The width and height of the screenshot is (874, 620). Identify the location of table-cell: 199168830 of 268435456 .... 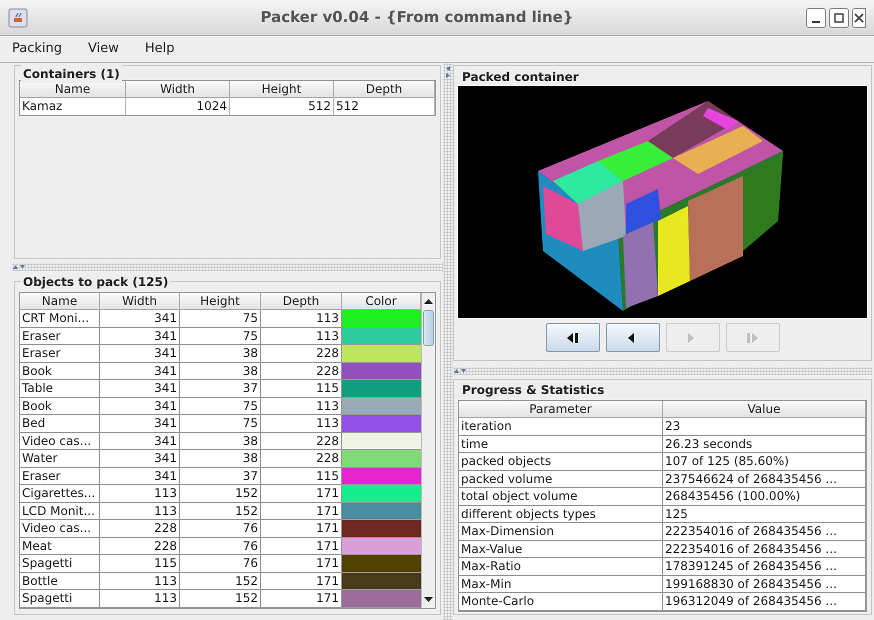
(764, 584).